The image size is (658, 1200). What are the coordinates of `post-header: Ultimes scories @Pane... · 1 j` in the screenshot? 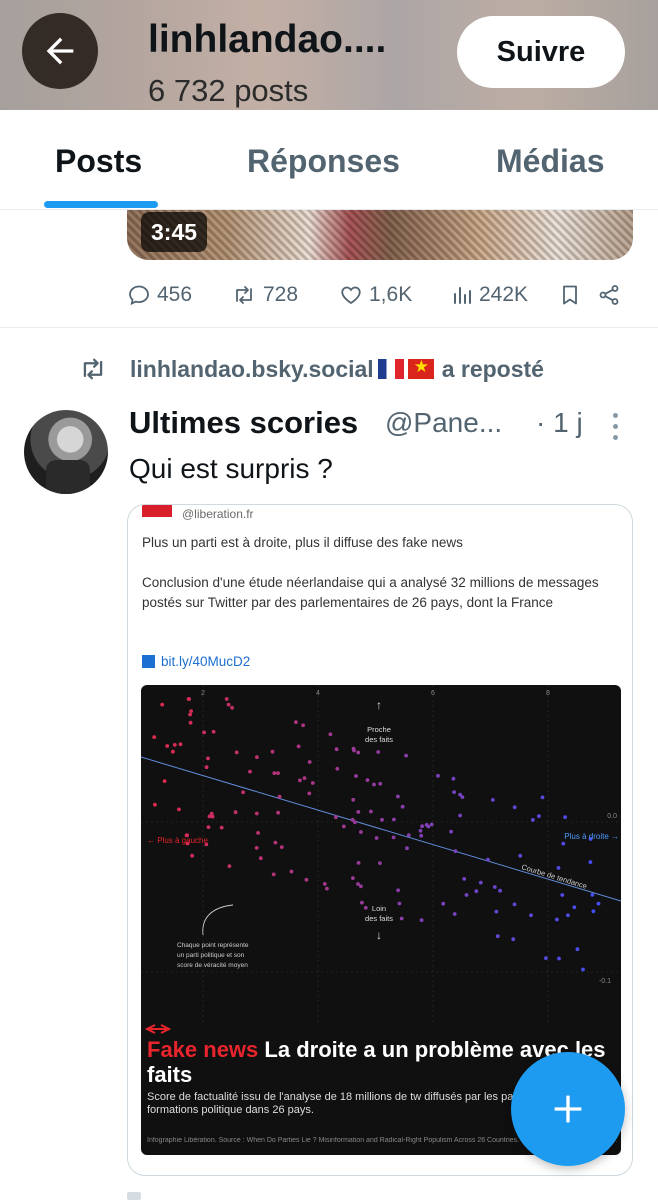 It's located at (389, 426).